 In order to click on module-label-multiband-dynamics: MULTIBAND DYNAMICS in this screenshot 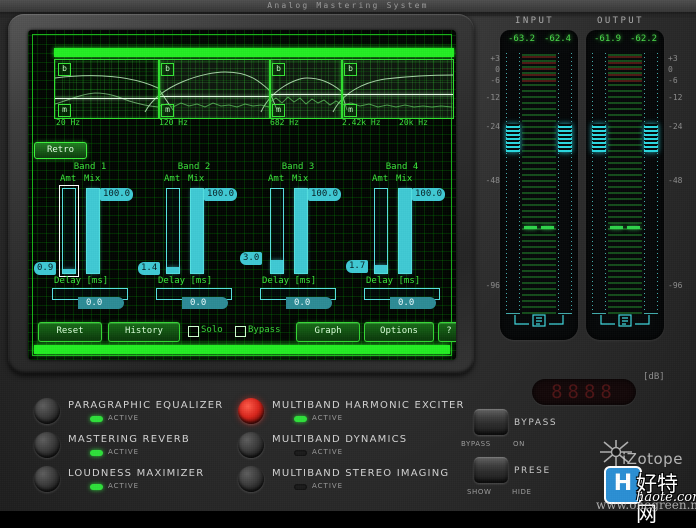, I will do `click(340, 439)`.